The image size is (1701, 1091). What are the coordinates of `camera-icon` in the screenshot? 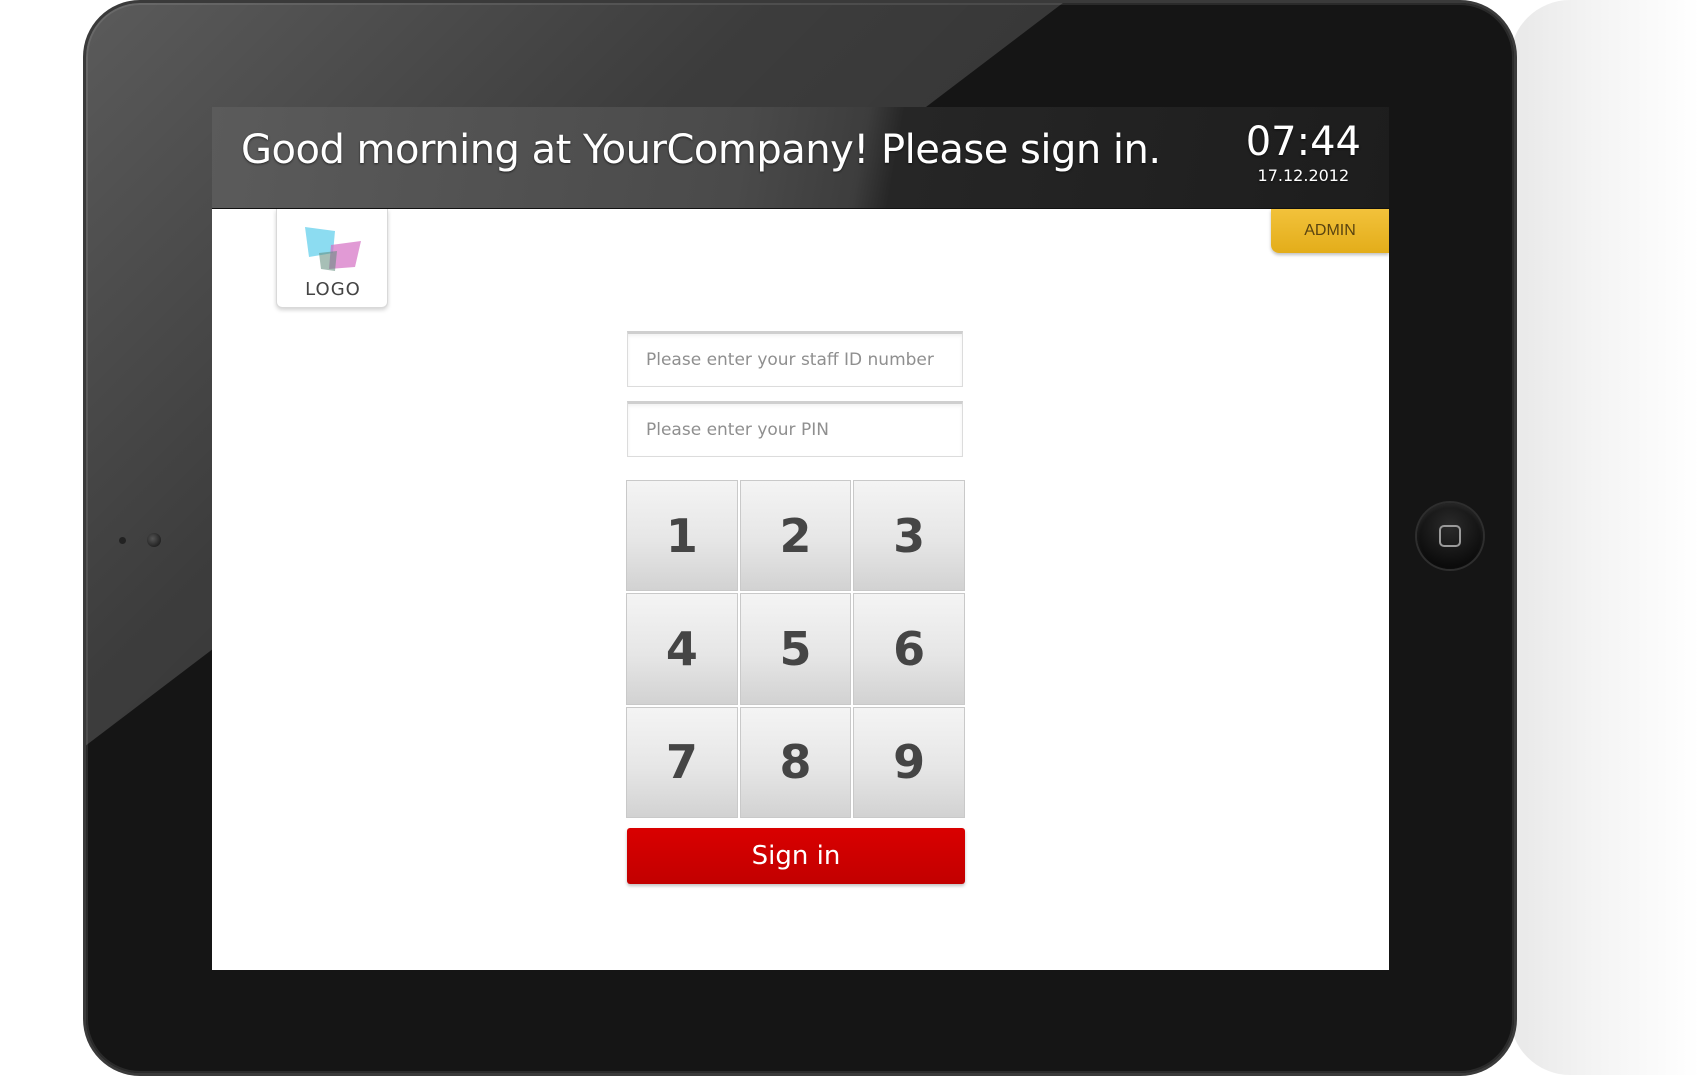 It's located at (154, 540).